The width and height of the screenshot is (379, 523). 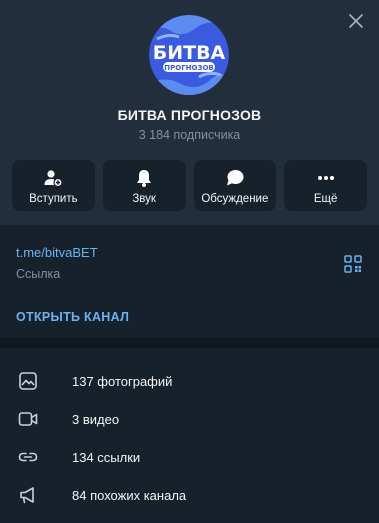 I want to click on join-button: Вступить, so click(x=53, y=185).